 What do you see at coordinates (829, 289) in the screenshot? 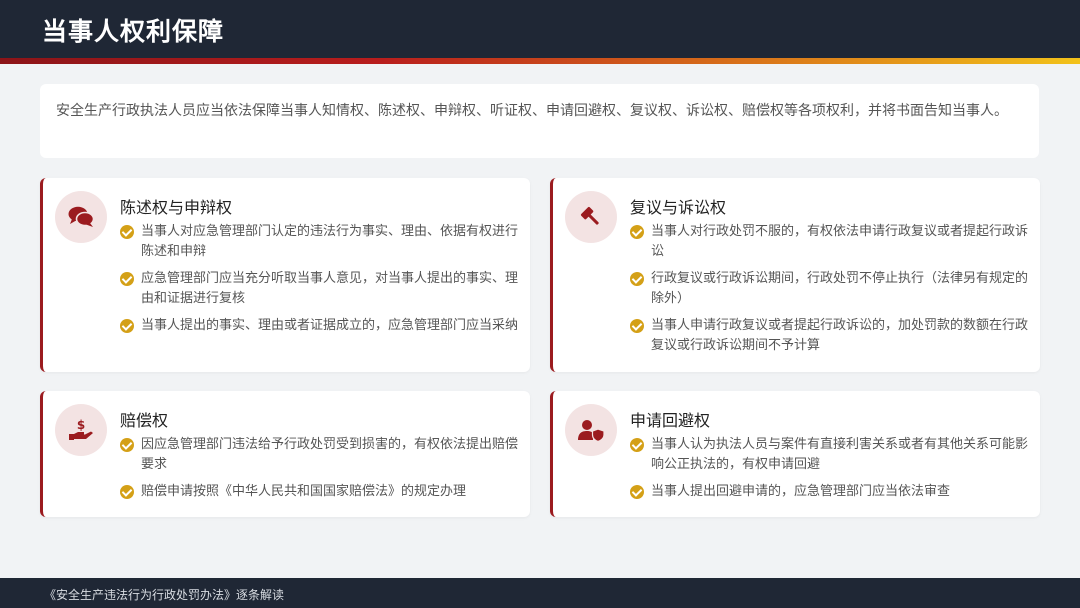
I see `list-item: 行政复议或行政诉讼期间，行政处罚不停止执行（法律另有规定的除外）` at bounding box center [829, 289].